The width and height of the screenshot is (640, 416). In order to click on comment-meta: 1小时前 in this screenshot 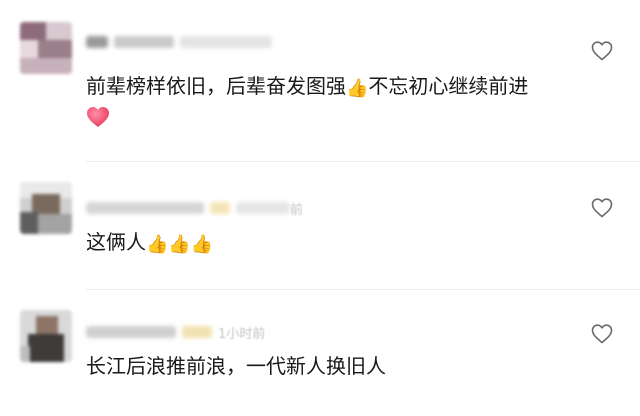, I will do `click(175, 332)`.